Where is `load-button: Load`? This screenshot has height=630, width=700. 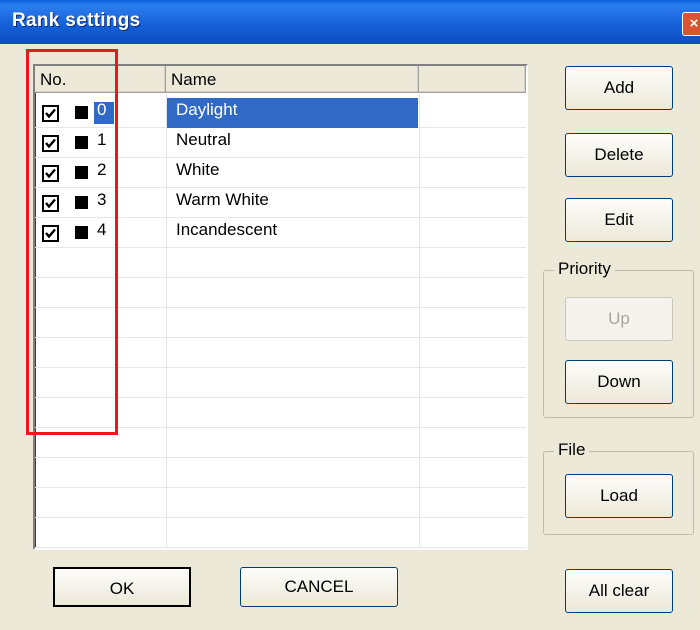
load-button: Load is located at coordinates (619, 496).